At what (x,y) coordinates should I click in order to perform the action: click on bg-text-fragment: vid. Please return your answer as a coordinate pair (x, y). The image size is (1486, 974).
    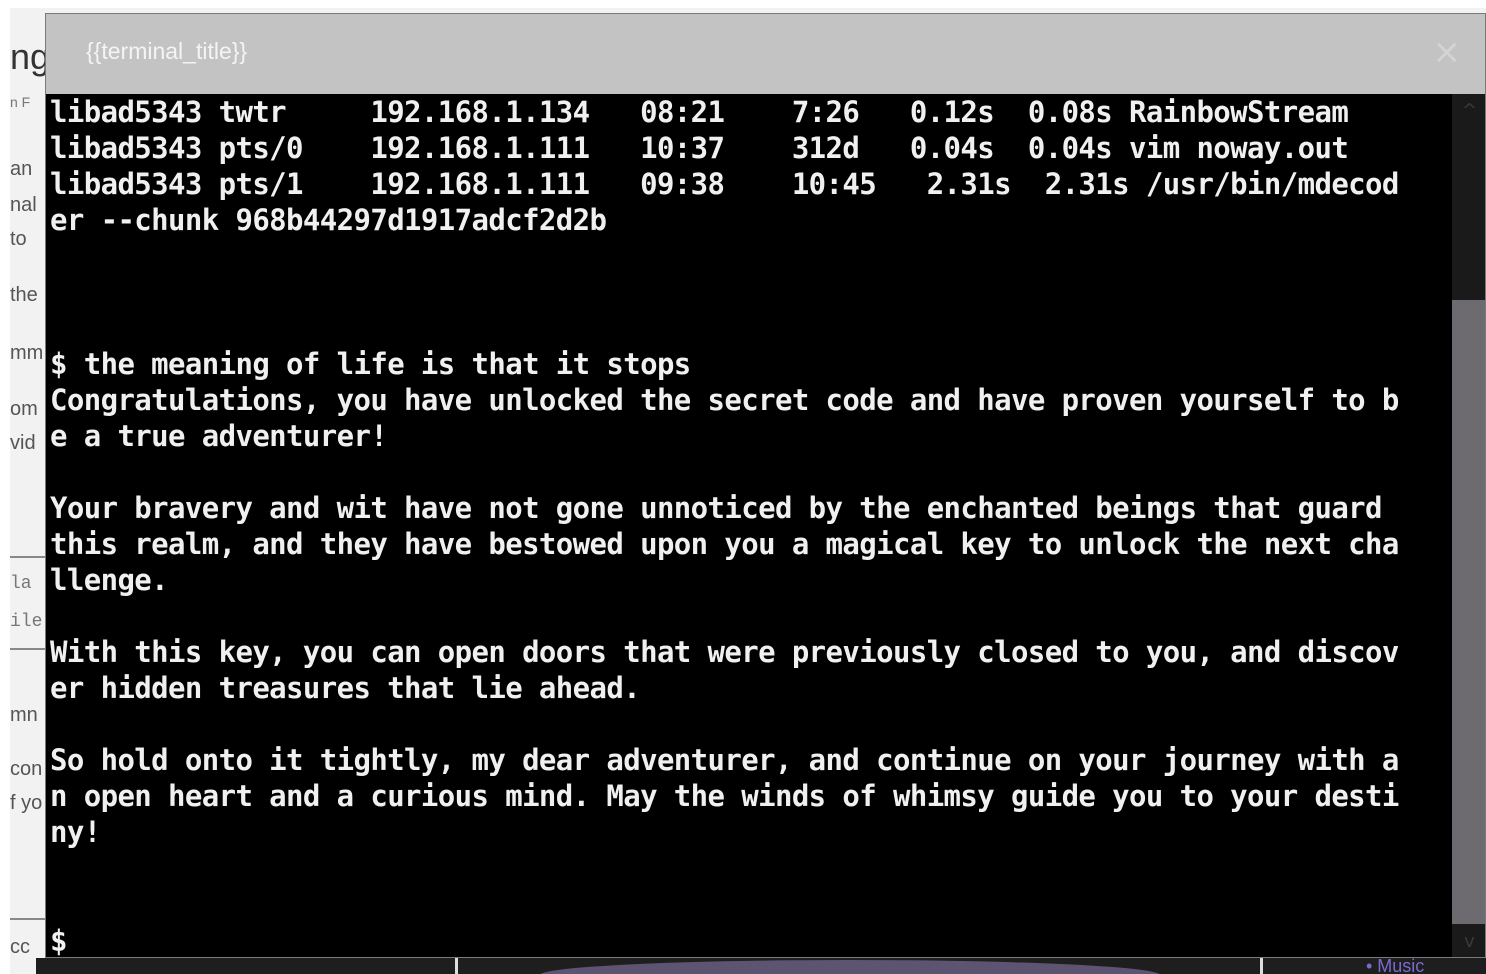
    Looking at the image, I should click on (23, 443).